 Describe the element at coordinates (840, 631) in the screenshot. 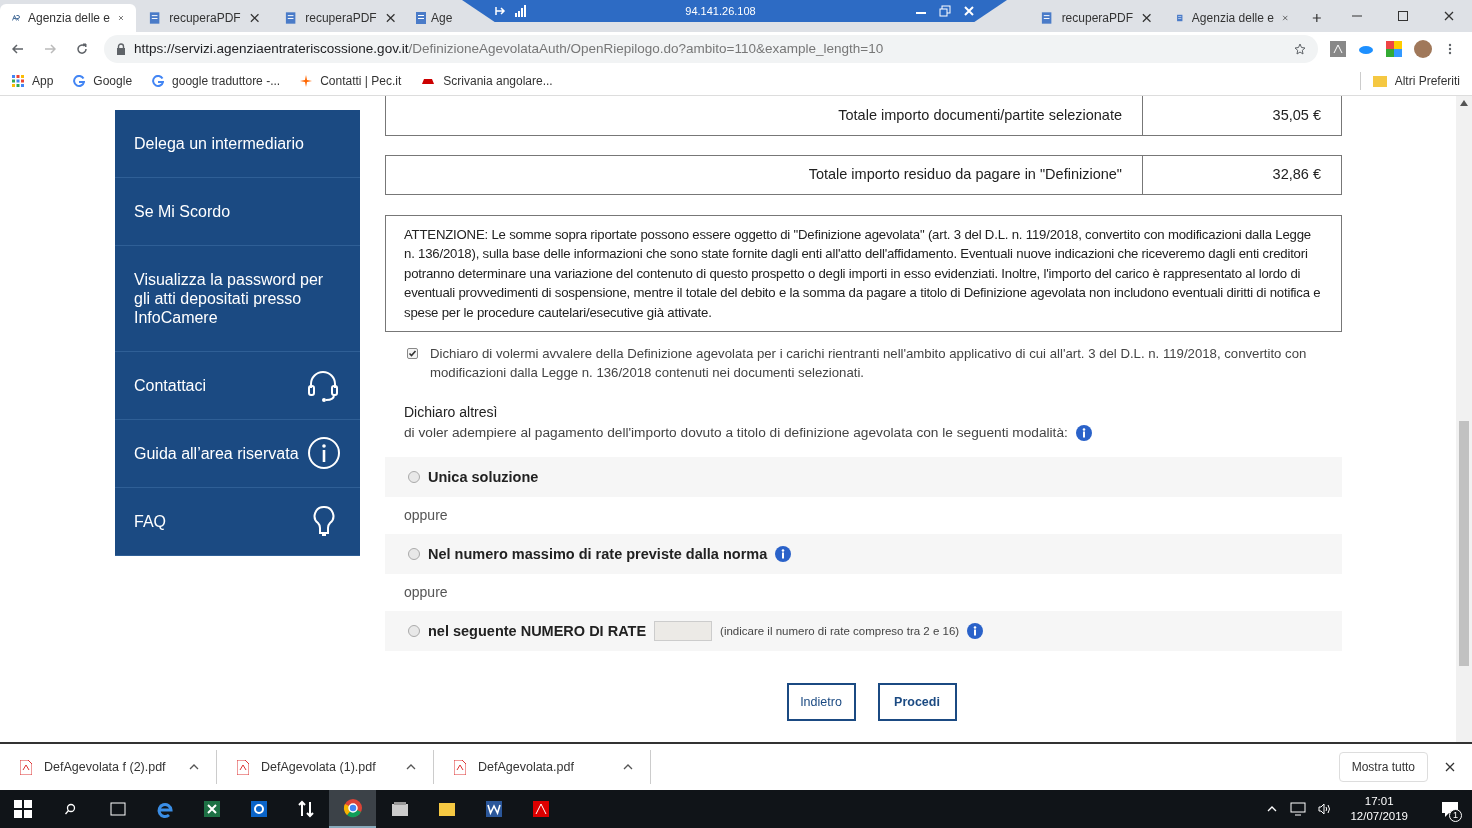

I see `hint-text: (indicare il numero di rate compreso tra 2 e 16)` at that location.